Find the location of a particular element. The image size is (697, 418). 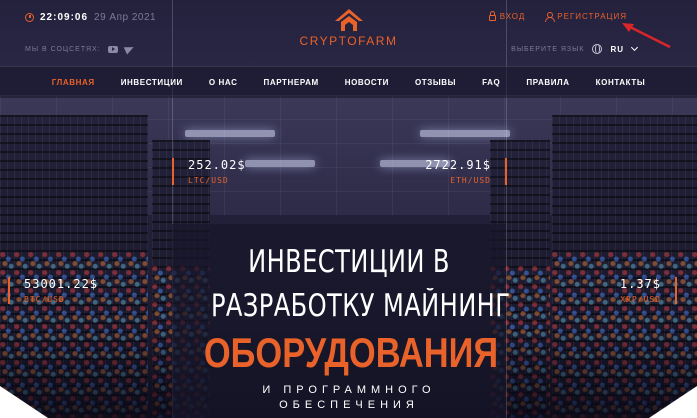

auth-links: ВХОД РЕГИСТРАЦИЯ is located at coordinates (557, 16).